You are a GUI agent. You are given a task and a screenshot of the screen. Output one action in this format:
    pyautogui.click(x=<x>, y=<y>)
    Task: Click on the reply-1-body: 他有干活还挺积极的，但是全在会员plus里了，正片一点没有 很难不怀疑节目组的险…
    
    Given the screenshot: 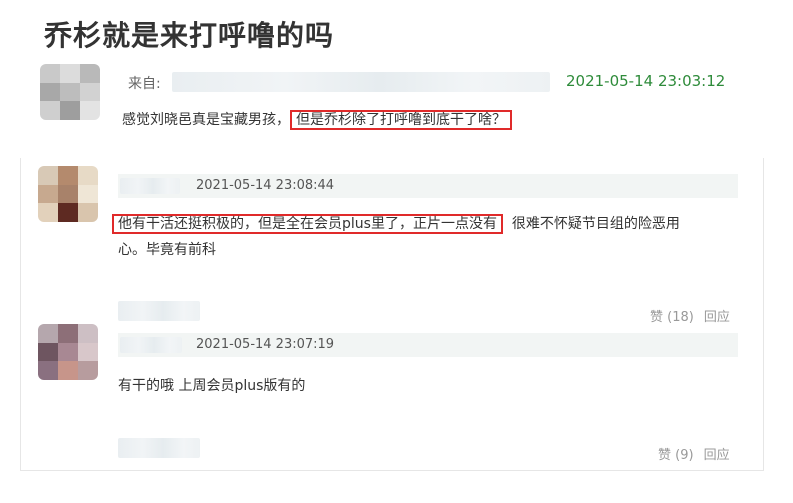 What is the action you would take?
    pyautogui.click(x=427, y=224)
    